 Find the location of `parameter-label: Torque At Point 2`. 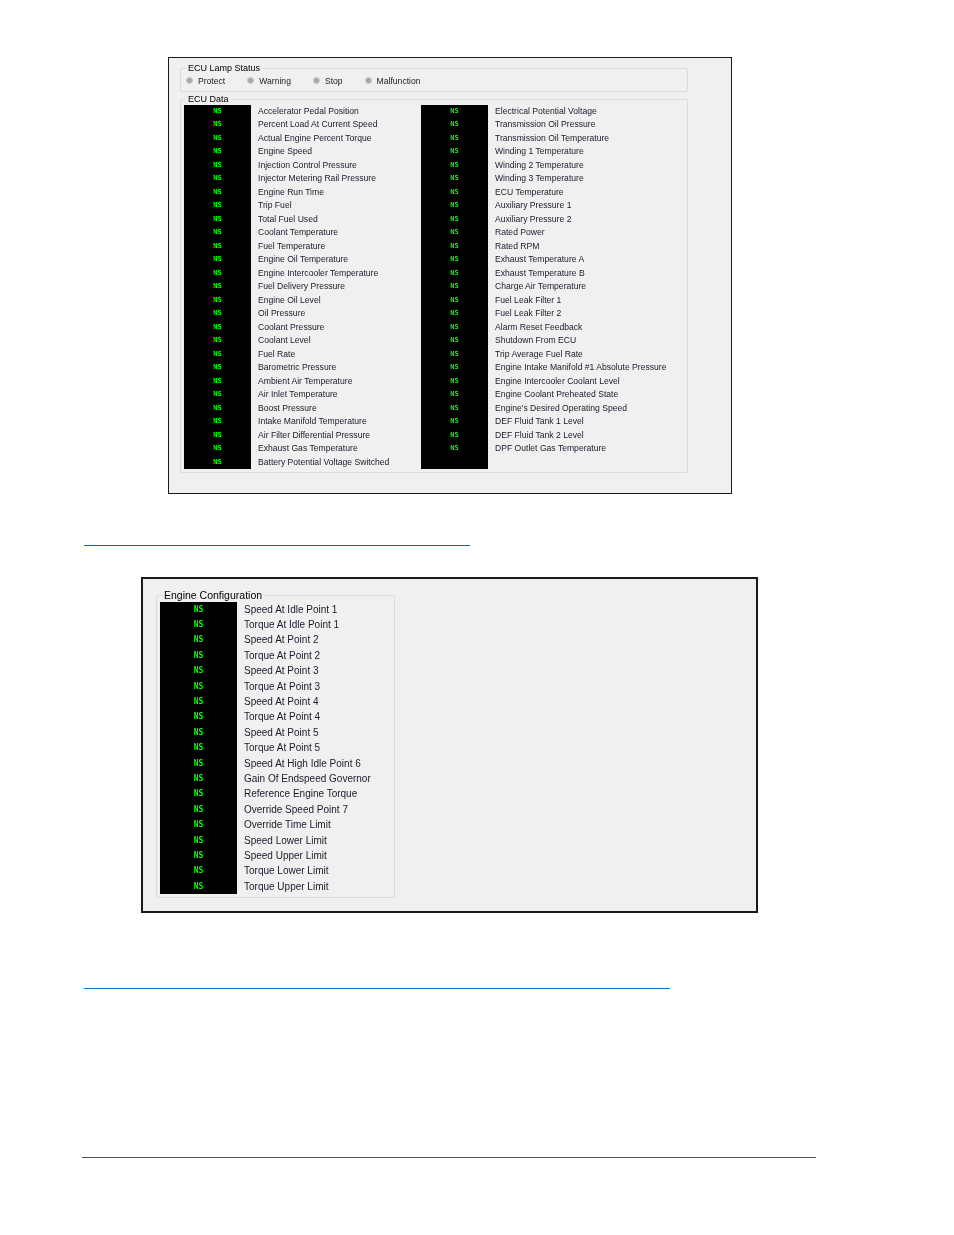

parameter-label: Torque At Point 2 is located at coordinates (282, 655).